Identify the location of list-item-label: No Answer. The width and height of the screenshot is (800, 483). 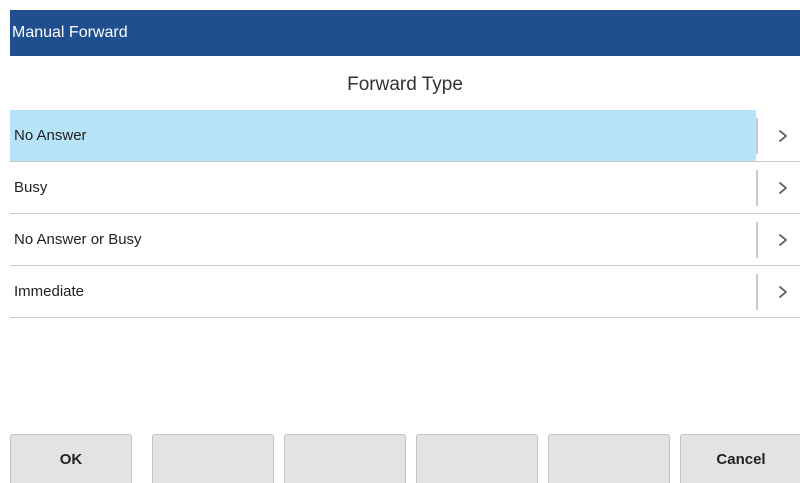
(50, 135).